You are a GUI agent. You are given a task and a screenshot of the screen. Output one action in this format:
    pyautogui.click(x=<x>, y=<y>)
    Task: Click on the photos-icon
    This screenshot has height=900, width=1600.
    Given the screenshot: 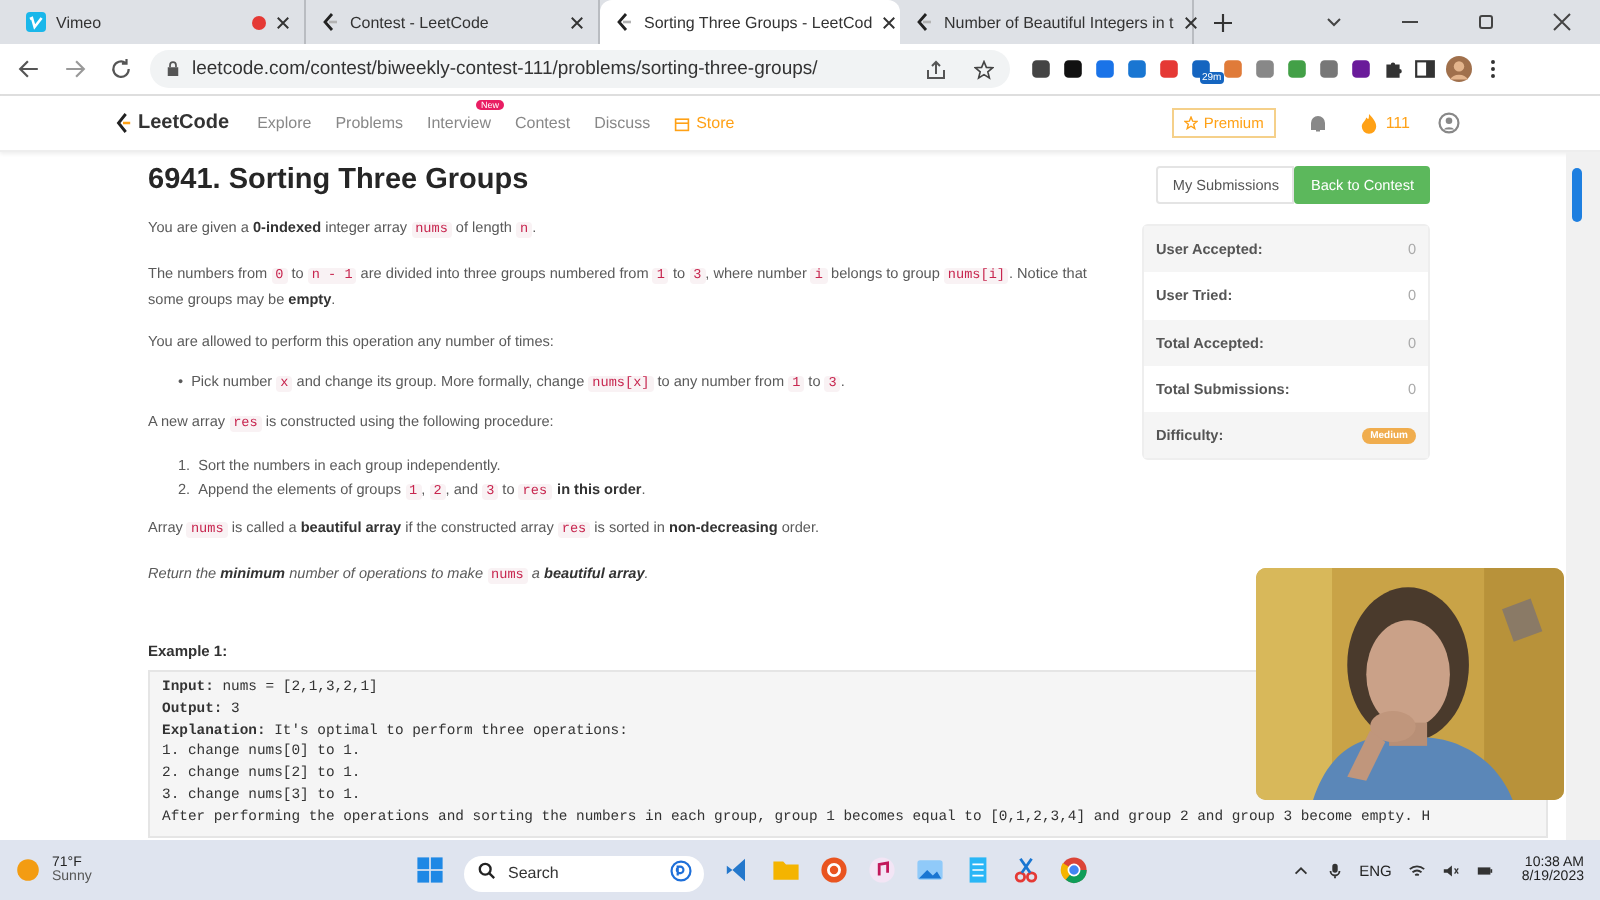 What is the action you would take?
    pyautogui.click(x=930, y=870)
    